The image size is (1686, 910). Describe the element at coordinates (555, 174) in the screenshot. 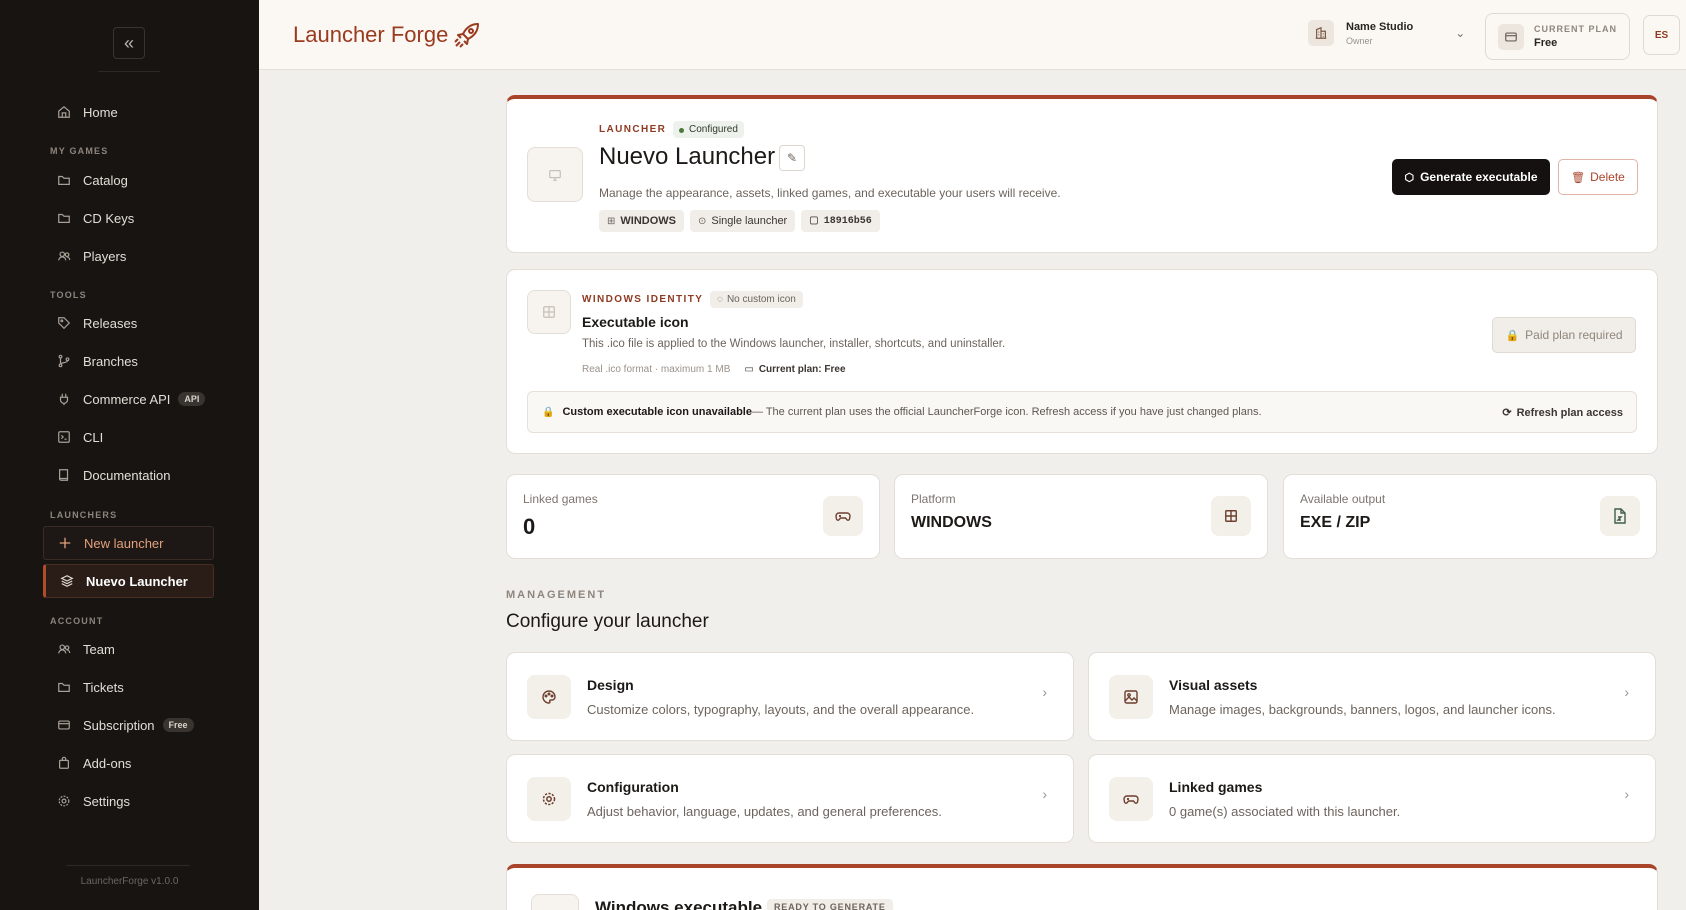

I see `monitor-icon` at that location.